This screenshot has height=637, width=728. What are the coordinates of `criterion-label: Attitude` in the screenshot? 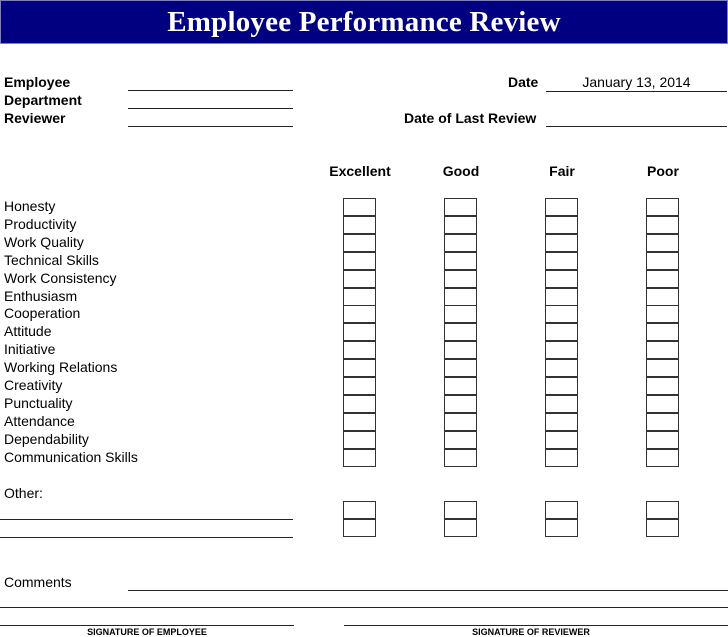 It's located at (28, 331).